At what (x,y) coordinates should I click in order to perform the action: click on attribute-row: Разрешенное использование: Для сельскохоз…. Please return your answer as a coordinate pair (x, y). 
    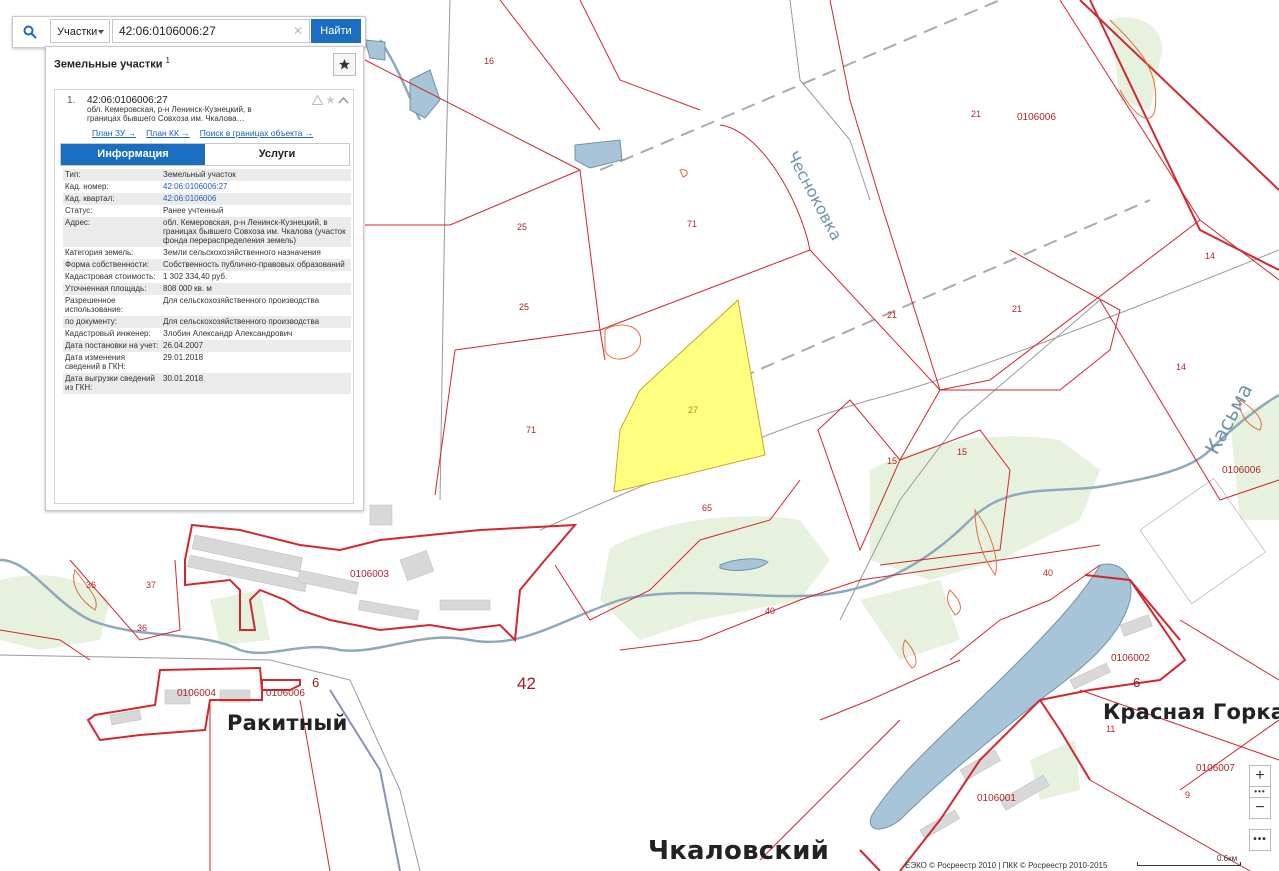
    Looking at the image, I should click on (207, 305).